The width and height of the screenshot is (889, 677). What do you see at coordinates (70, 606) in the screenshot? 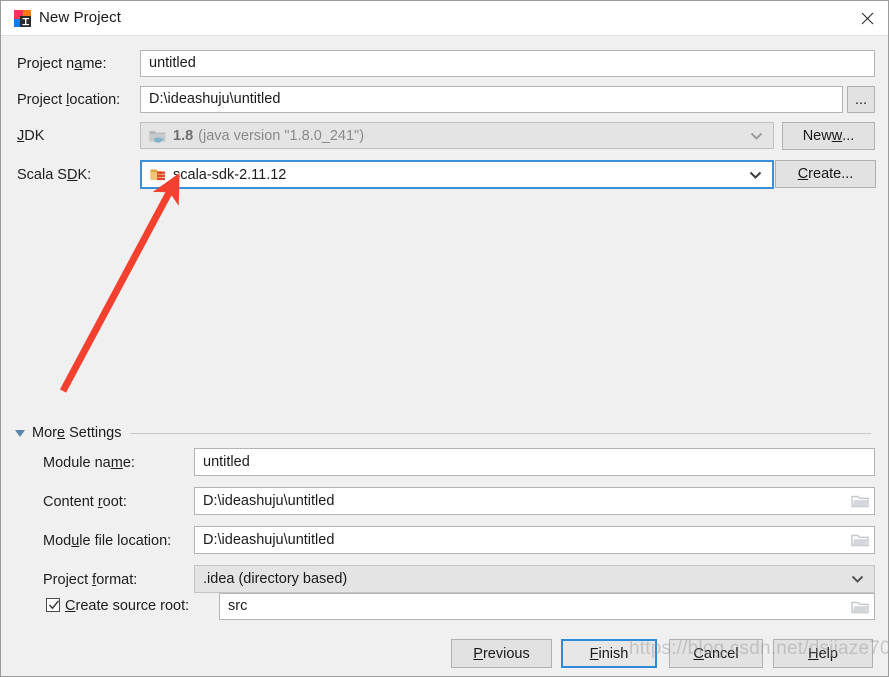
I see `label-mnemonic: C` at bounding box center [70, 606].